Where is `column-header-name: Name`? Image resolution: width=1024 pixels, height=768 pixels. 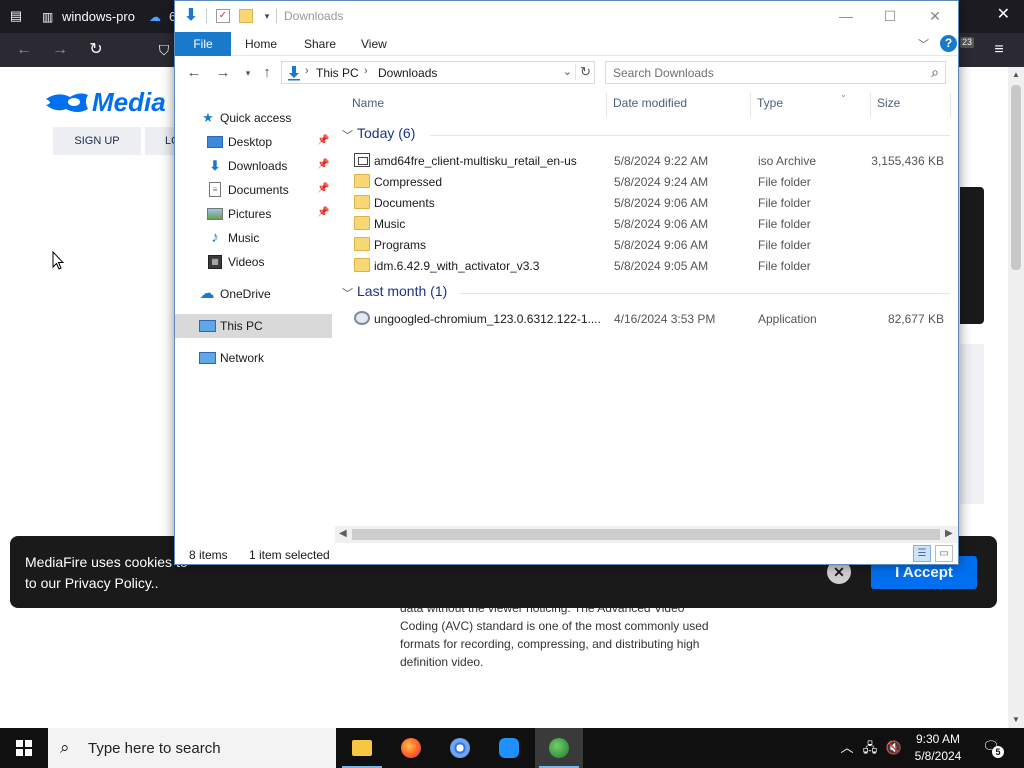
column-header-name: Name is located at coordinates (368, 104).